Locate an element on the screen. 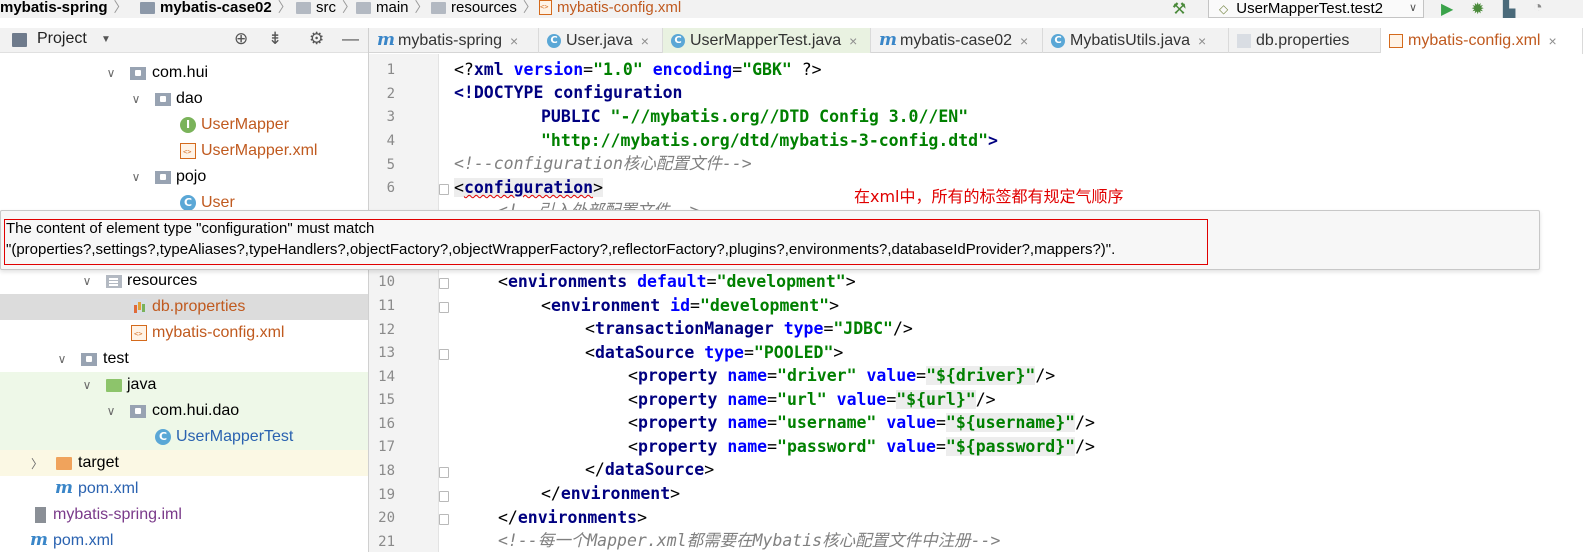 Image resolution: width=1583 pixels, height=552 pixels. tree-item-mybatis-config-xml: mybatis-config.xml is located at coordinates (184, 333).